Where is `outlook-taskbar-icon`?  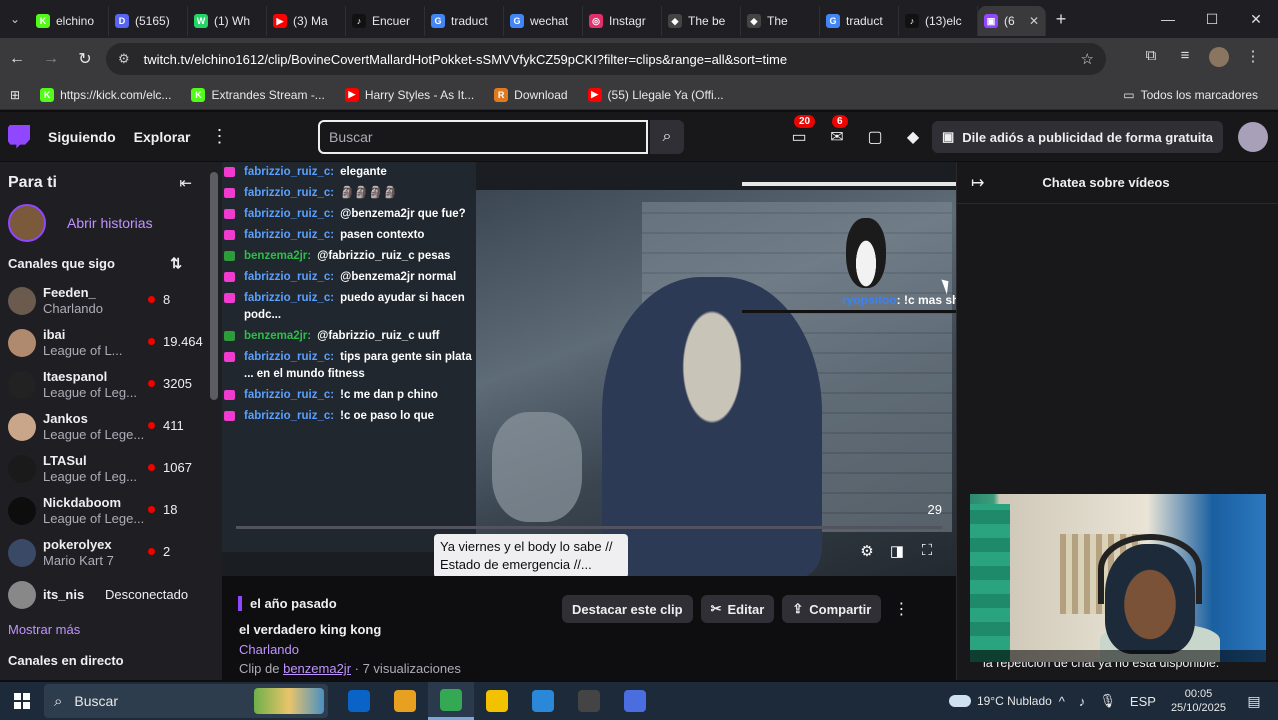 outlook-taskbar-icon is located at coordinates (359, 701).